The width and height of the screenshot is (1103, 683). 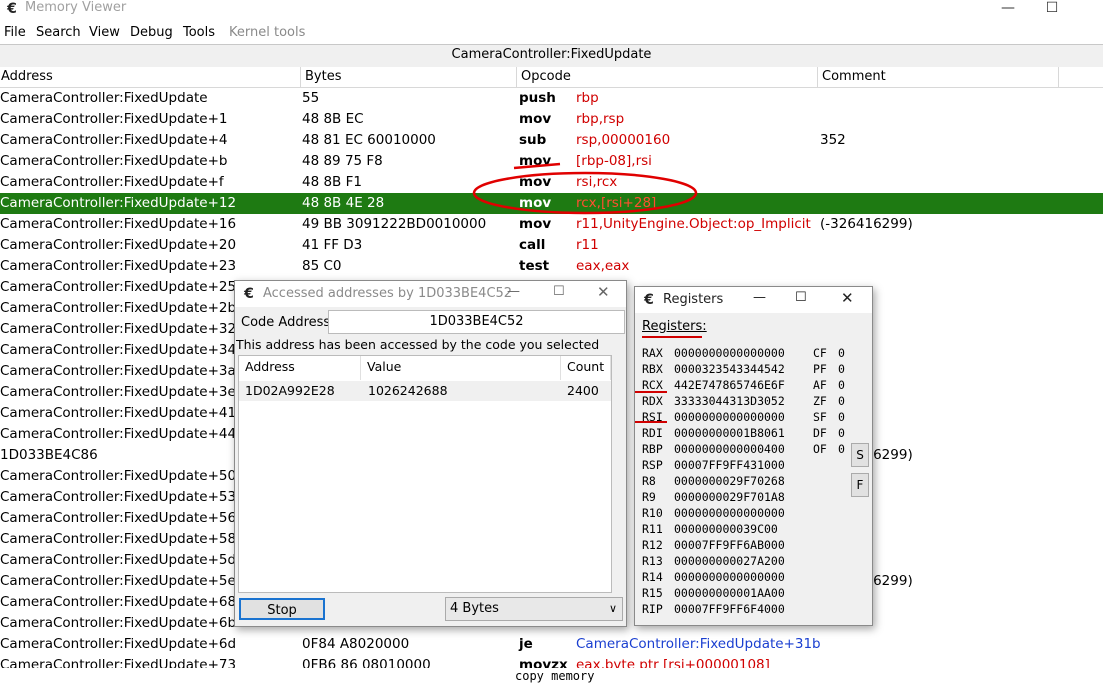 What do you see at coordinates (151, 32) in the screenshot?
I see `menu-debug: Debug` at bounding box center [151, 32].